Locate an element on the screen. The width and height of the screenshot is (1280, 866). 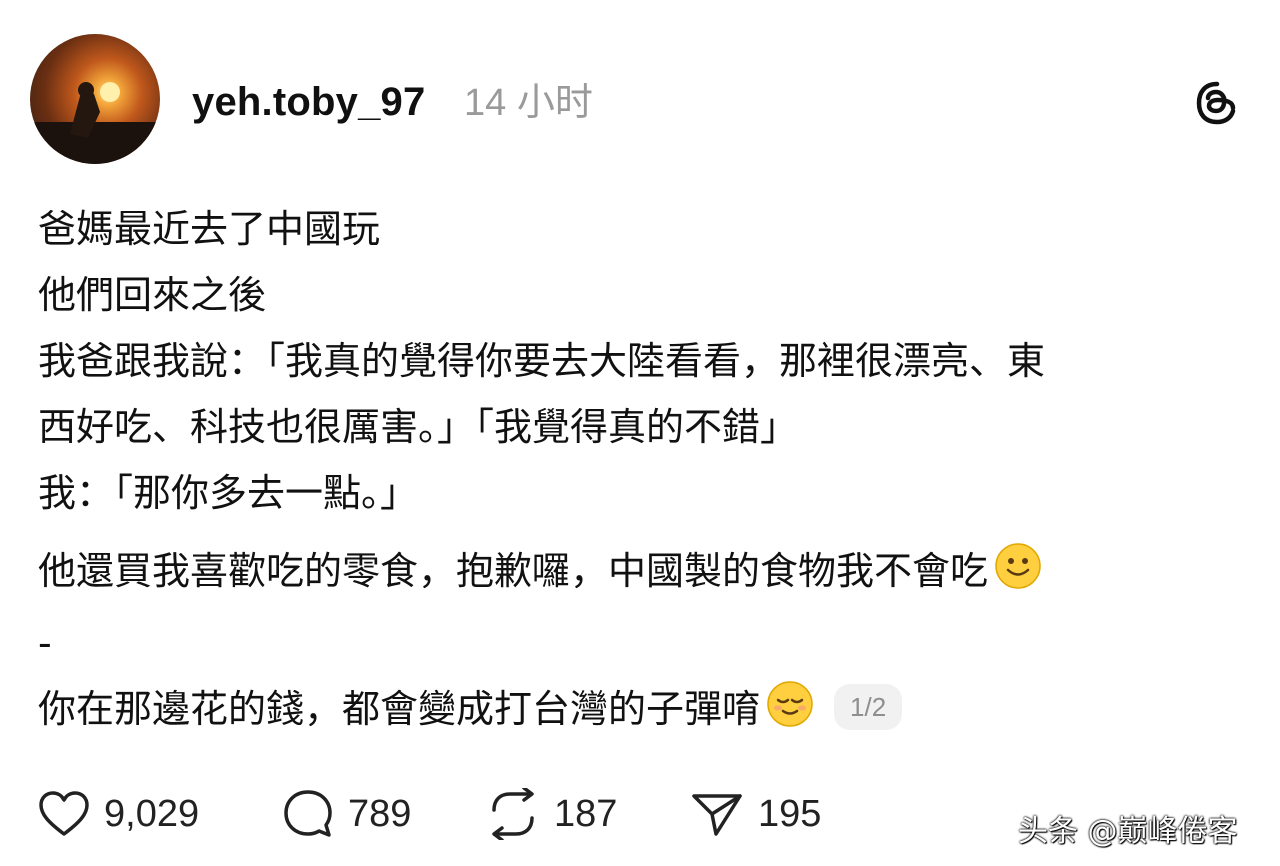
threads-logo-icon is located at coordinates (1217, 103).